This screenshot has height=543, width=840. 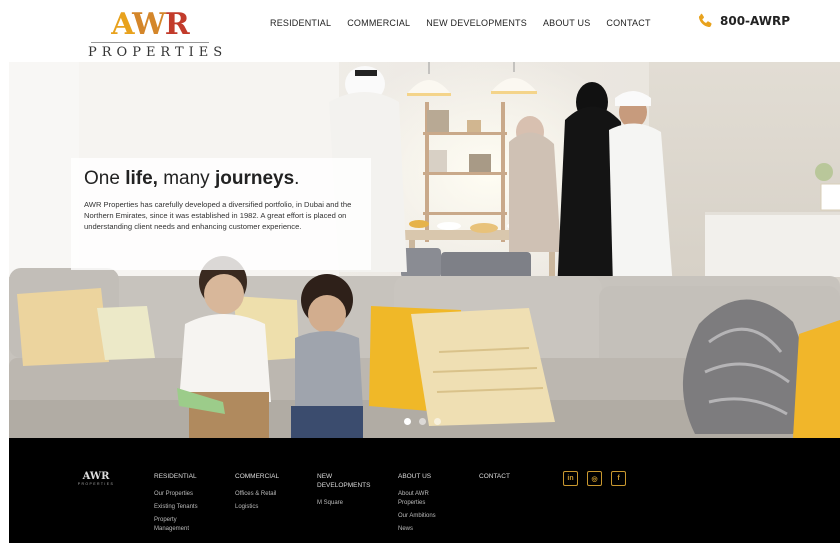 What do you see at coordinates (705, 20) in the screenshot?
I see `phone-icon` at bounding box center [705, 20].